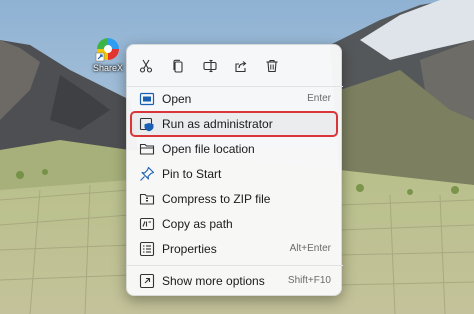 Image resolution: width=474 pixels, height=314 pixels. I want to click on copy-icon, so click(178, 66).